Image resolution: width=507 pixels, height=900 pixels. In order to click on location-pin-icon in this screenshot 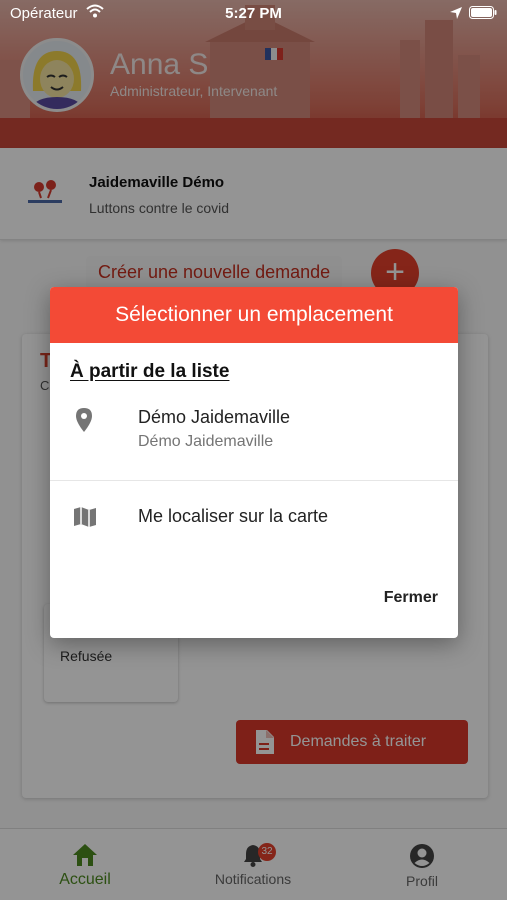, I will do `click(84, 420)`.